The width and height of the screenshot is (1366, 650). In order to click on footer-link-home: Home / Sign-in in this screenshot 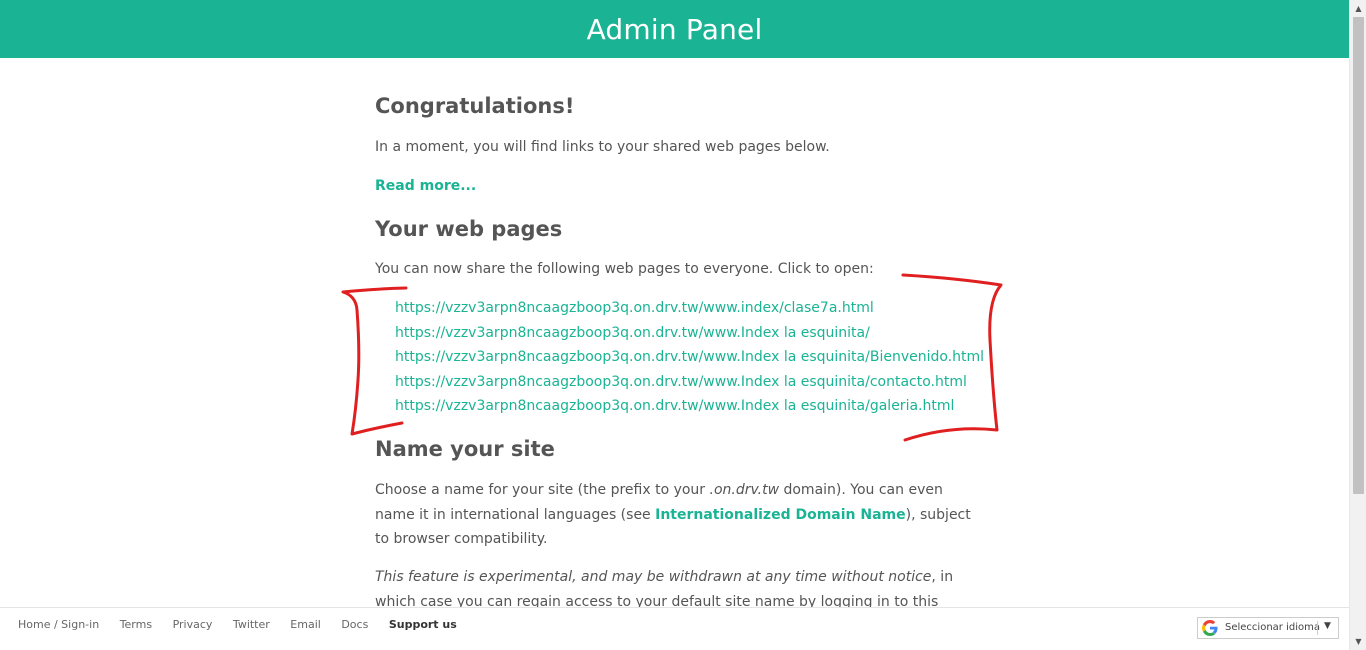, I will do `click(58, 624)`.